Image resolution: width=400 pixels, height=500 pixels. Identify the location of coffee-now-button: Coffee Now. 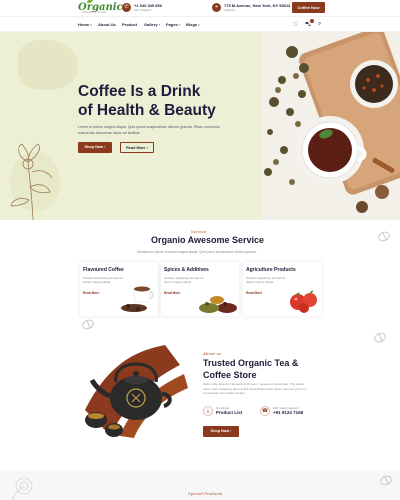
(308, 7).